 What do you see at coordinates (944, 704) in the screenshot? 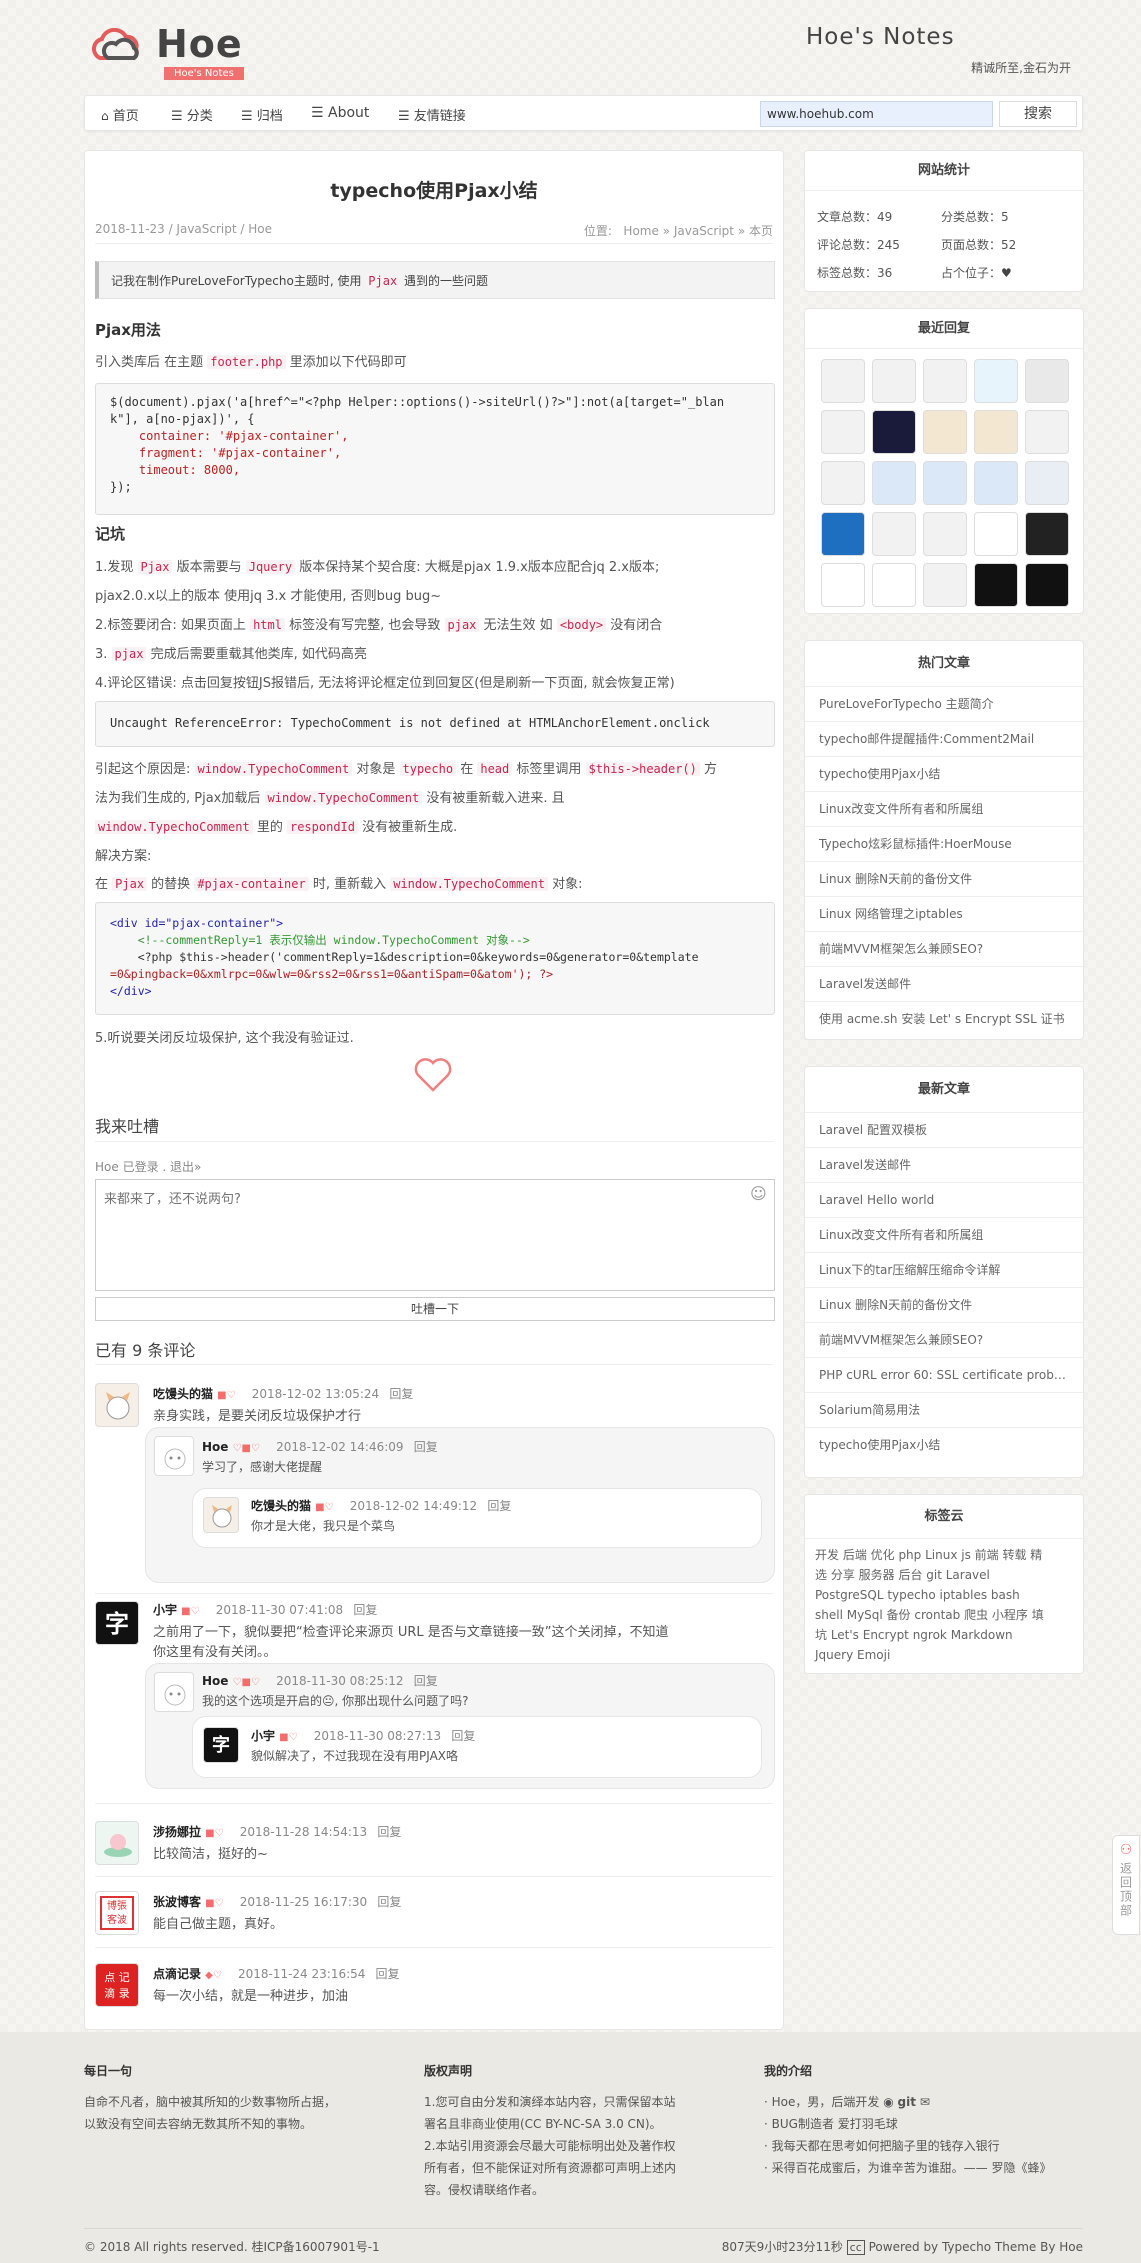
I see `hot-post-link: PureLoveForTypecho 主题简介` at bounding box center [944, 704].